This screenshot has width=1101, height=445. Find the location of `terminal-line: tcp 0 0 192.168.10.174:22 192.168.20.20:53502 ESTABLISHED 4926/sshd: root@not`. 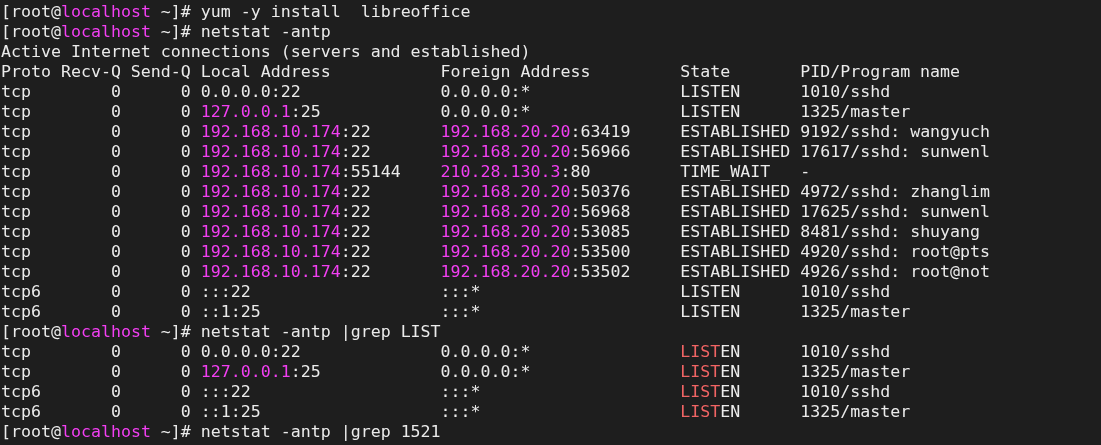

terminal-line: tcp 0 0 192.168.10.174:22 192.168.20.20:53502 ESTABLISHED 4926/sshd: root@not is located at coordinates (496, 272).